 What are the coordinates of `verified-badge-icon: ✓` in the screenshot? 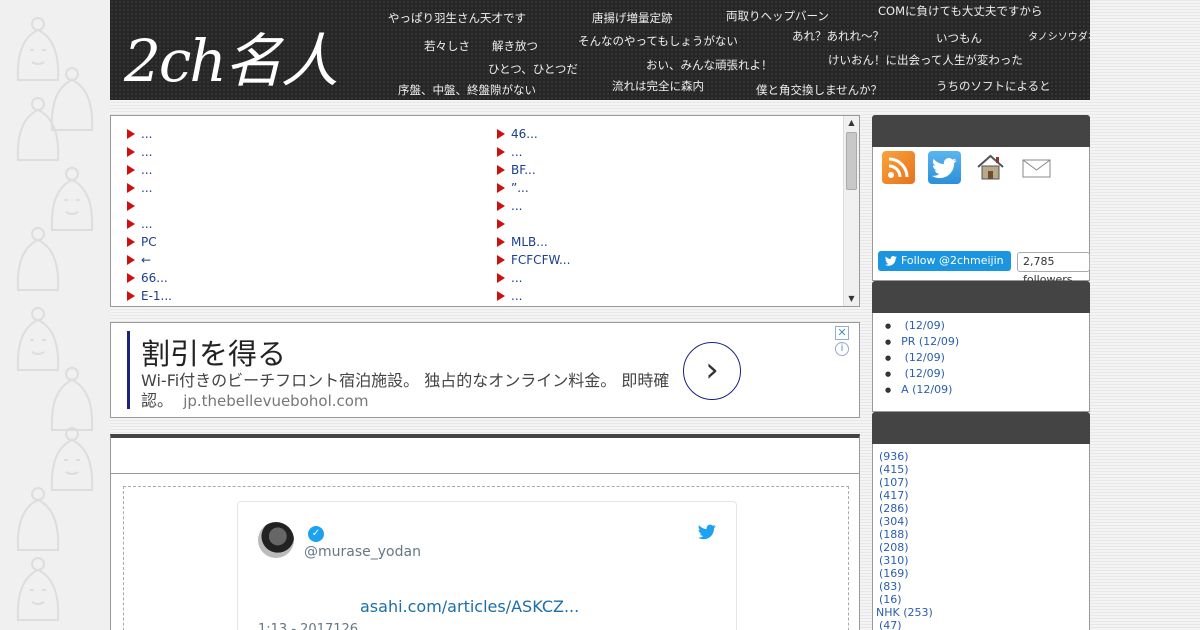 It's located at (316, 534).